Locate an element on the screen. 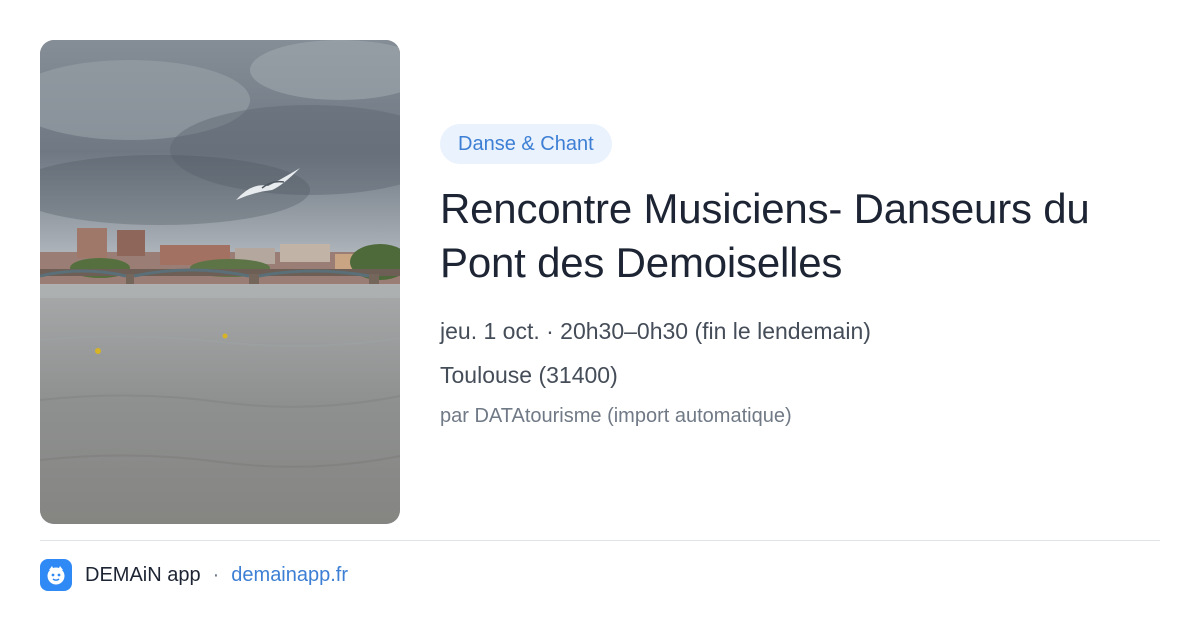  app-name: DEMAiN app is located at coordinates (143, 574).